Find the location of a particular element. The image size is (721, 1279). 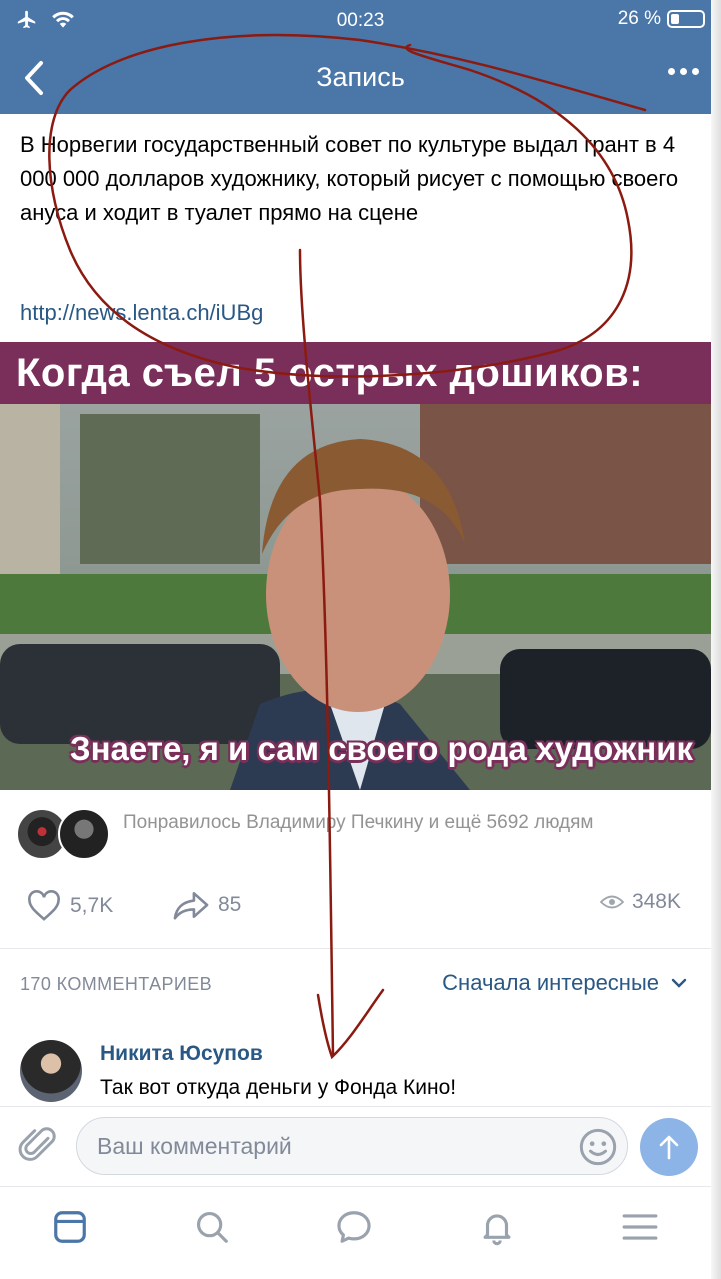

status-time: 00:23 is located at coordinates (360, 20).